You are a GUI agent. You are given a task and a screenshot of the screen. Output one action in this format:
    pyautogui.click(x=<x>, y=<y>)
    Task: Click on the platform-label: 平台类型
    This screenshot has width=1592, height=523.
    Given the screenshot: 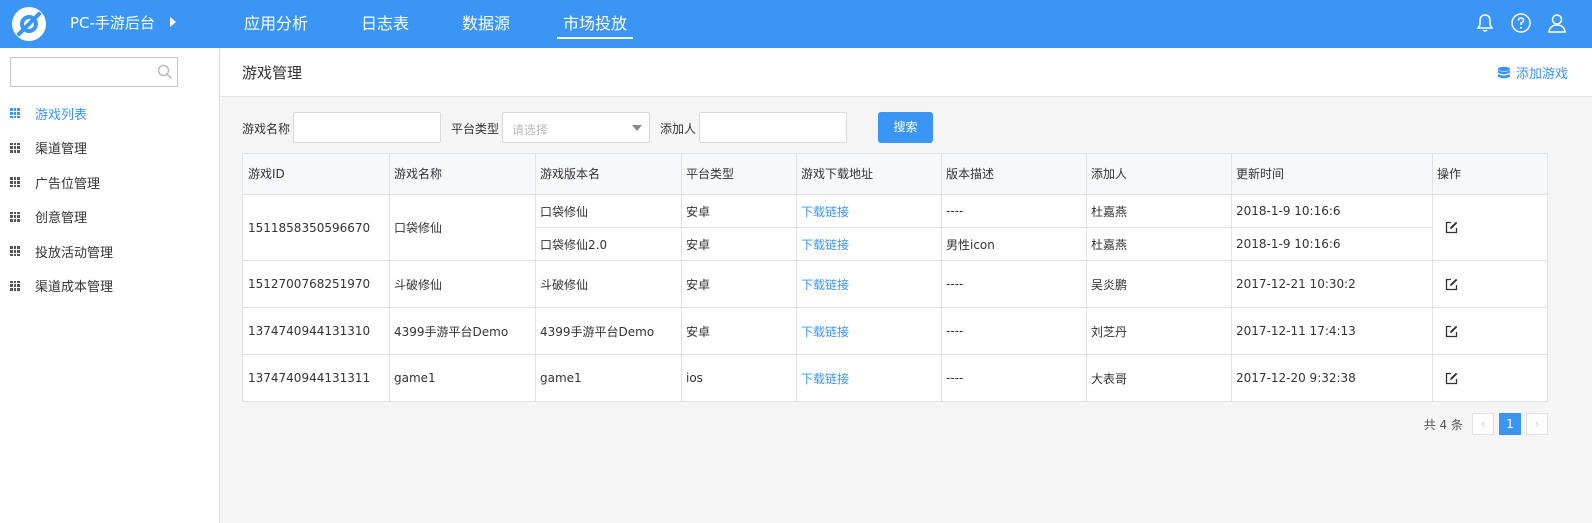 What is the action you would take?
    pyautogui.click(x=475, y=129)
    